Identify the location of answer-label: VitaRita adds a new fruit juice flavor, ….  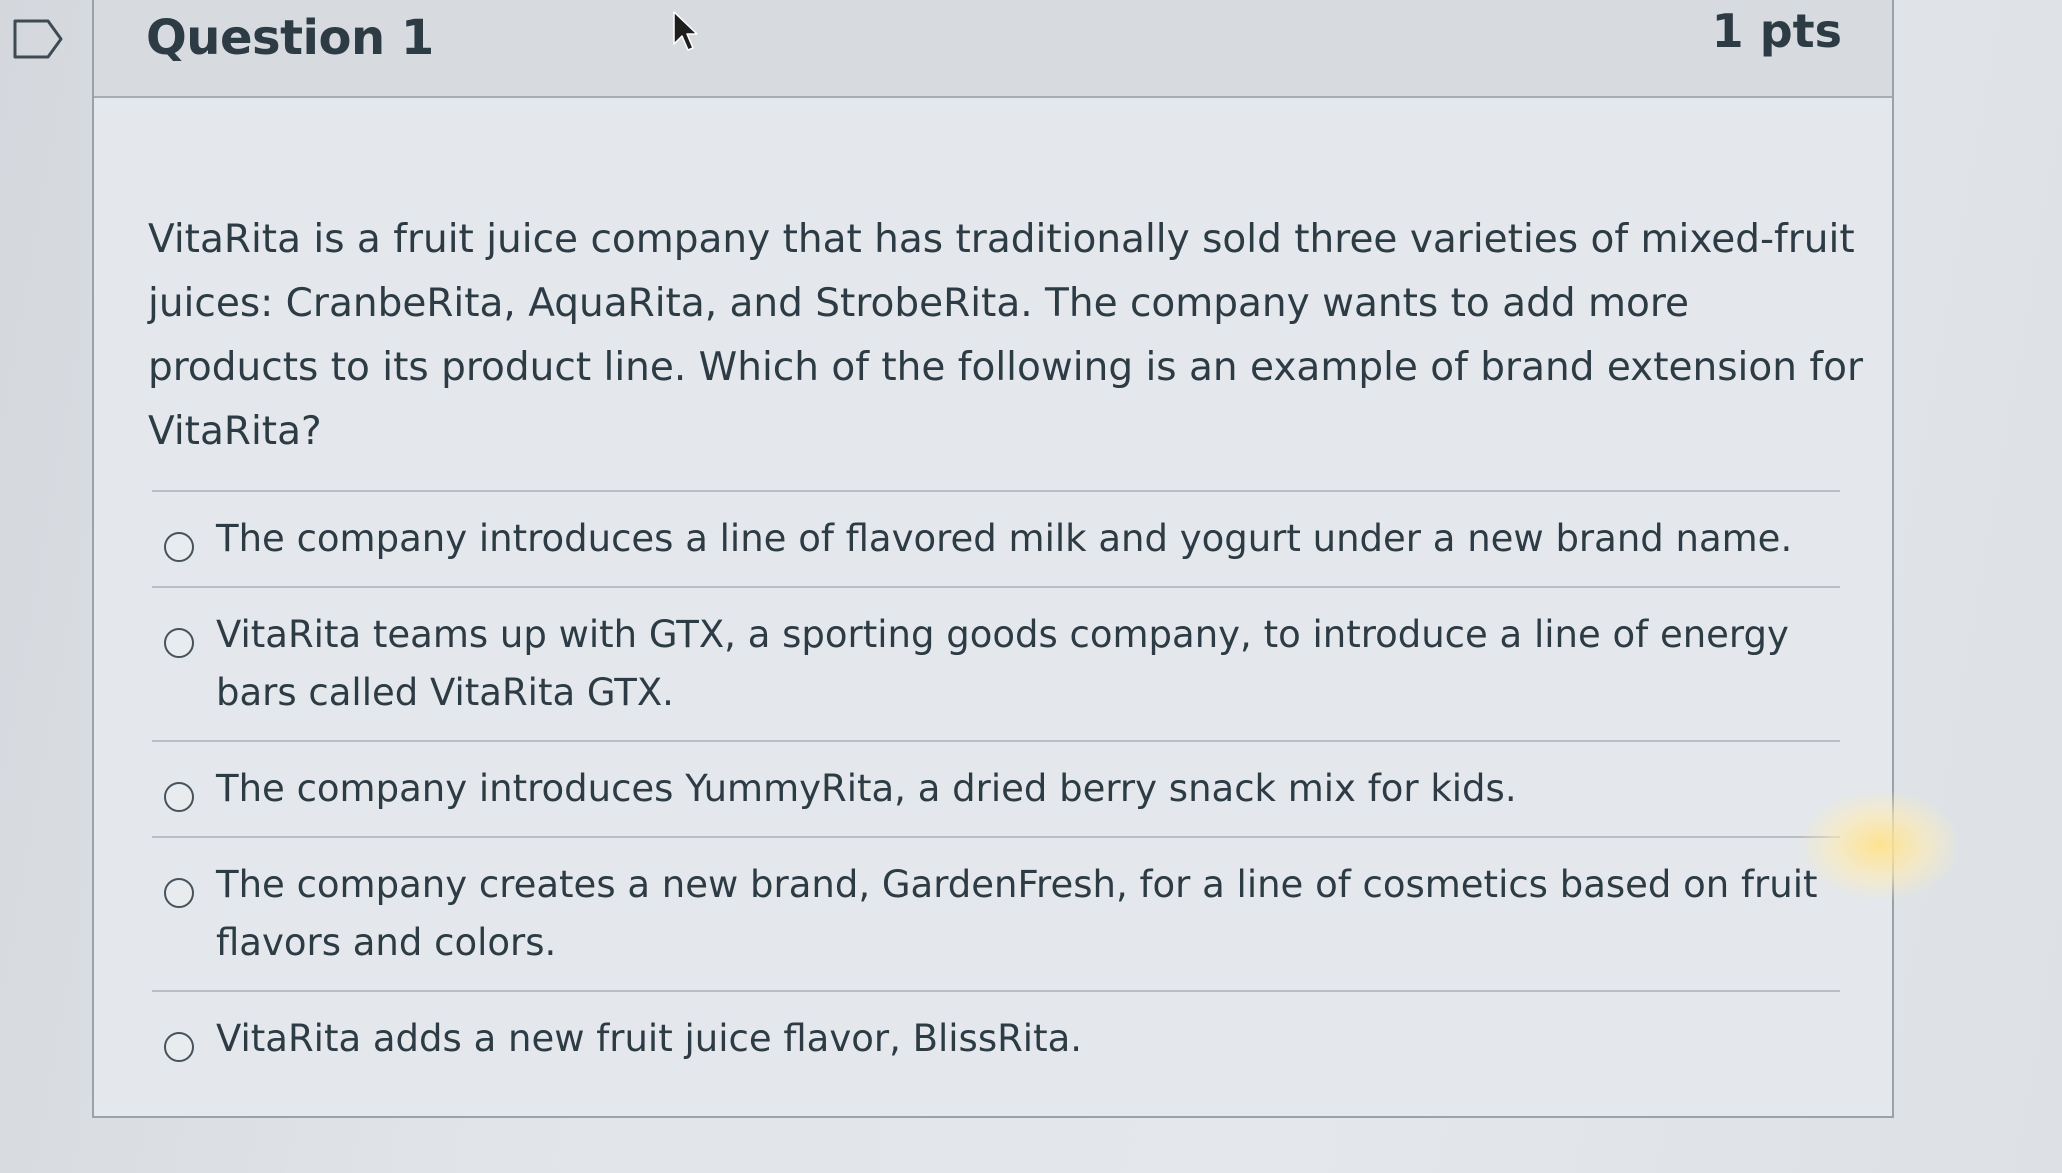
(1028, 1039).